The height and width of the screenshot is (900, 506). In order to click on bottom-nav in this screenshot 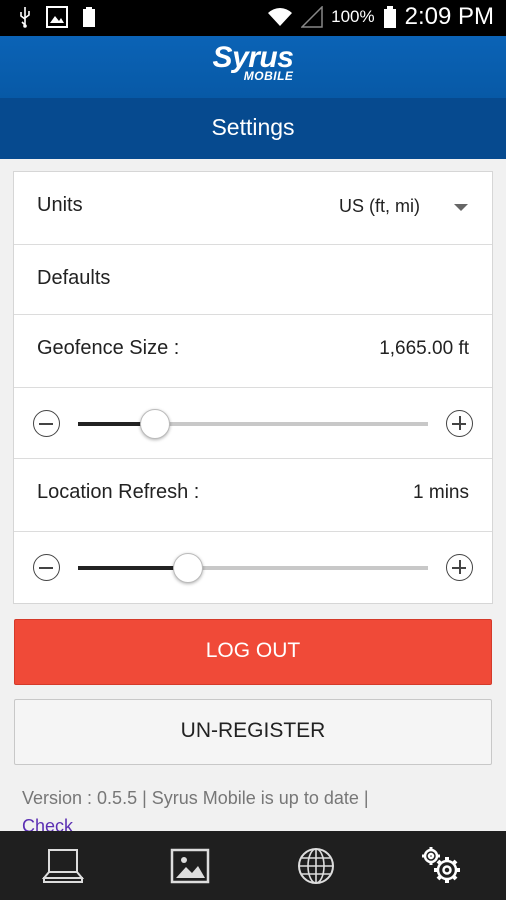, I will do `click(253, 865)`.